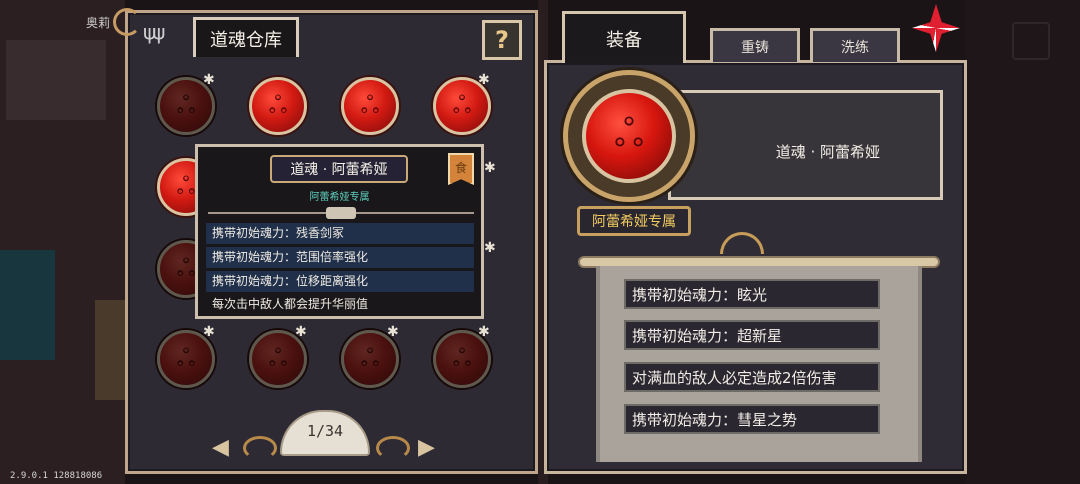 The height and width of the screenshot is (484, 1080). Describe the element at coordinates (246, 37) in the screenshot. I see `warehouse-title: 道魂仓库` at that location.